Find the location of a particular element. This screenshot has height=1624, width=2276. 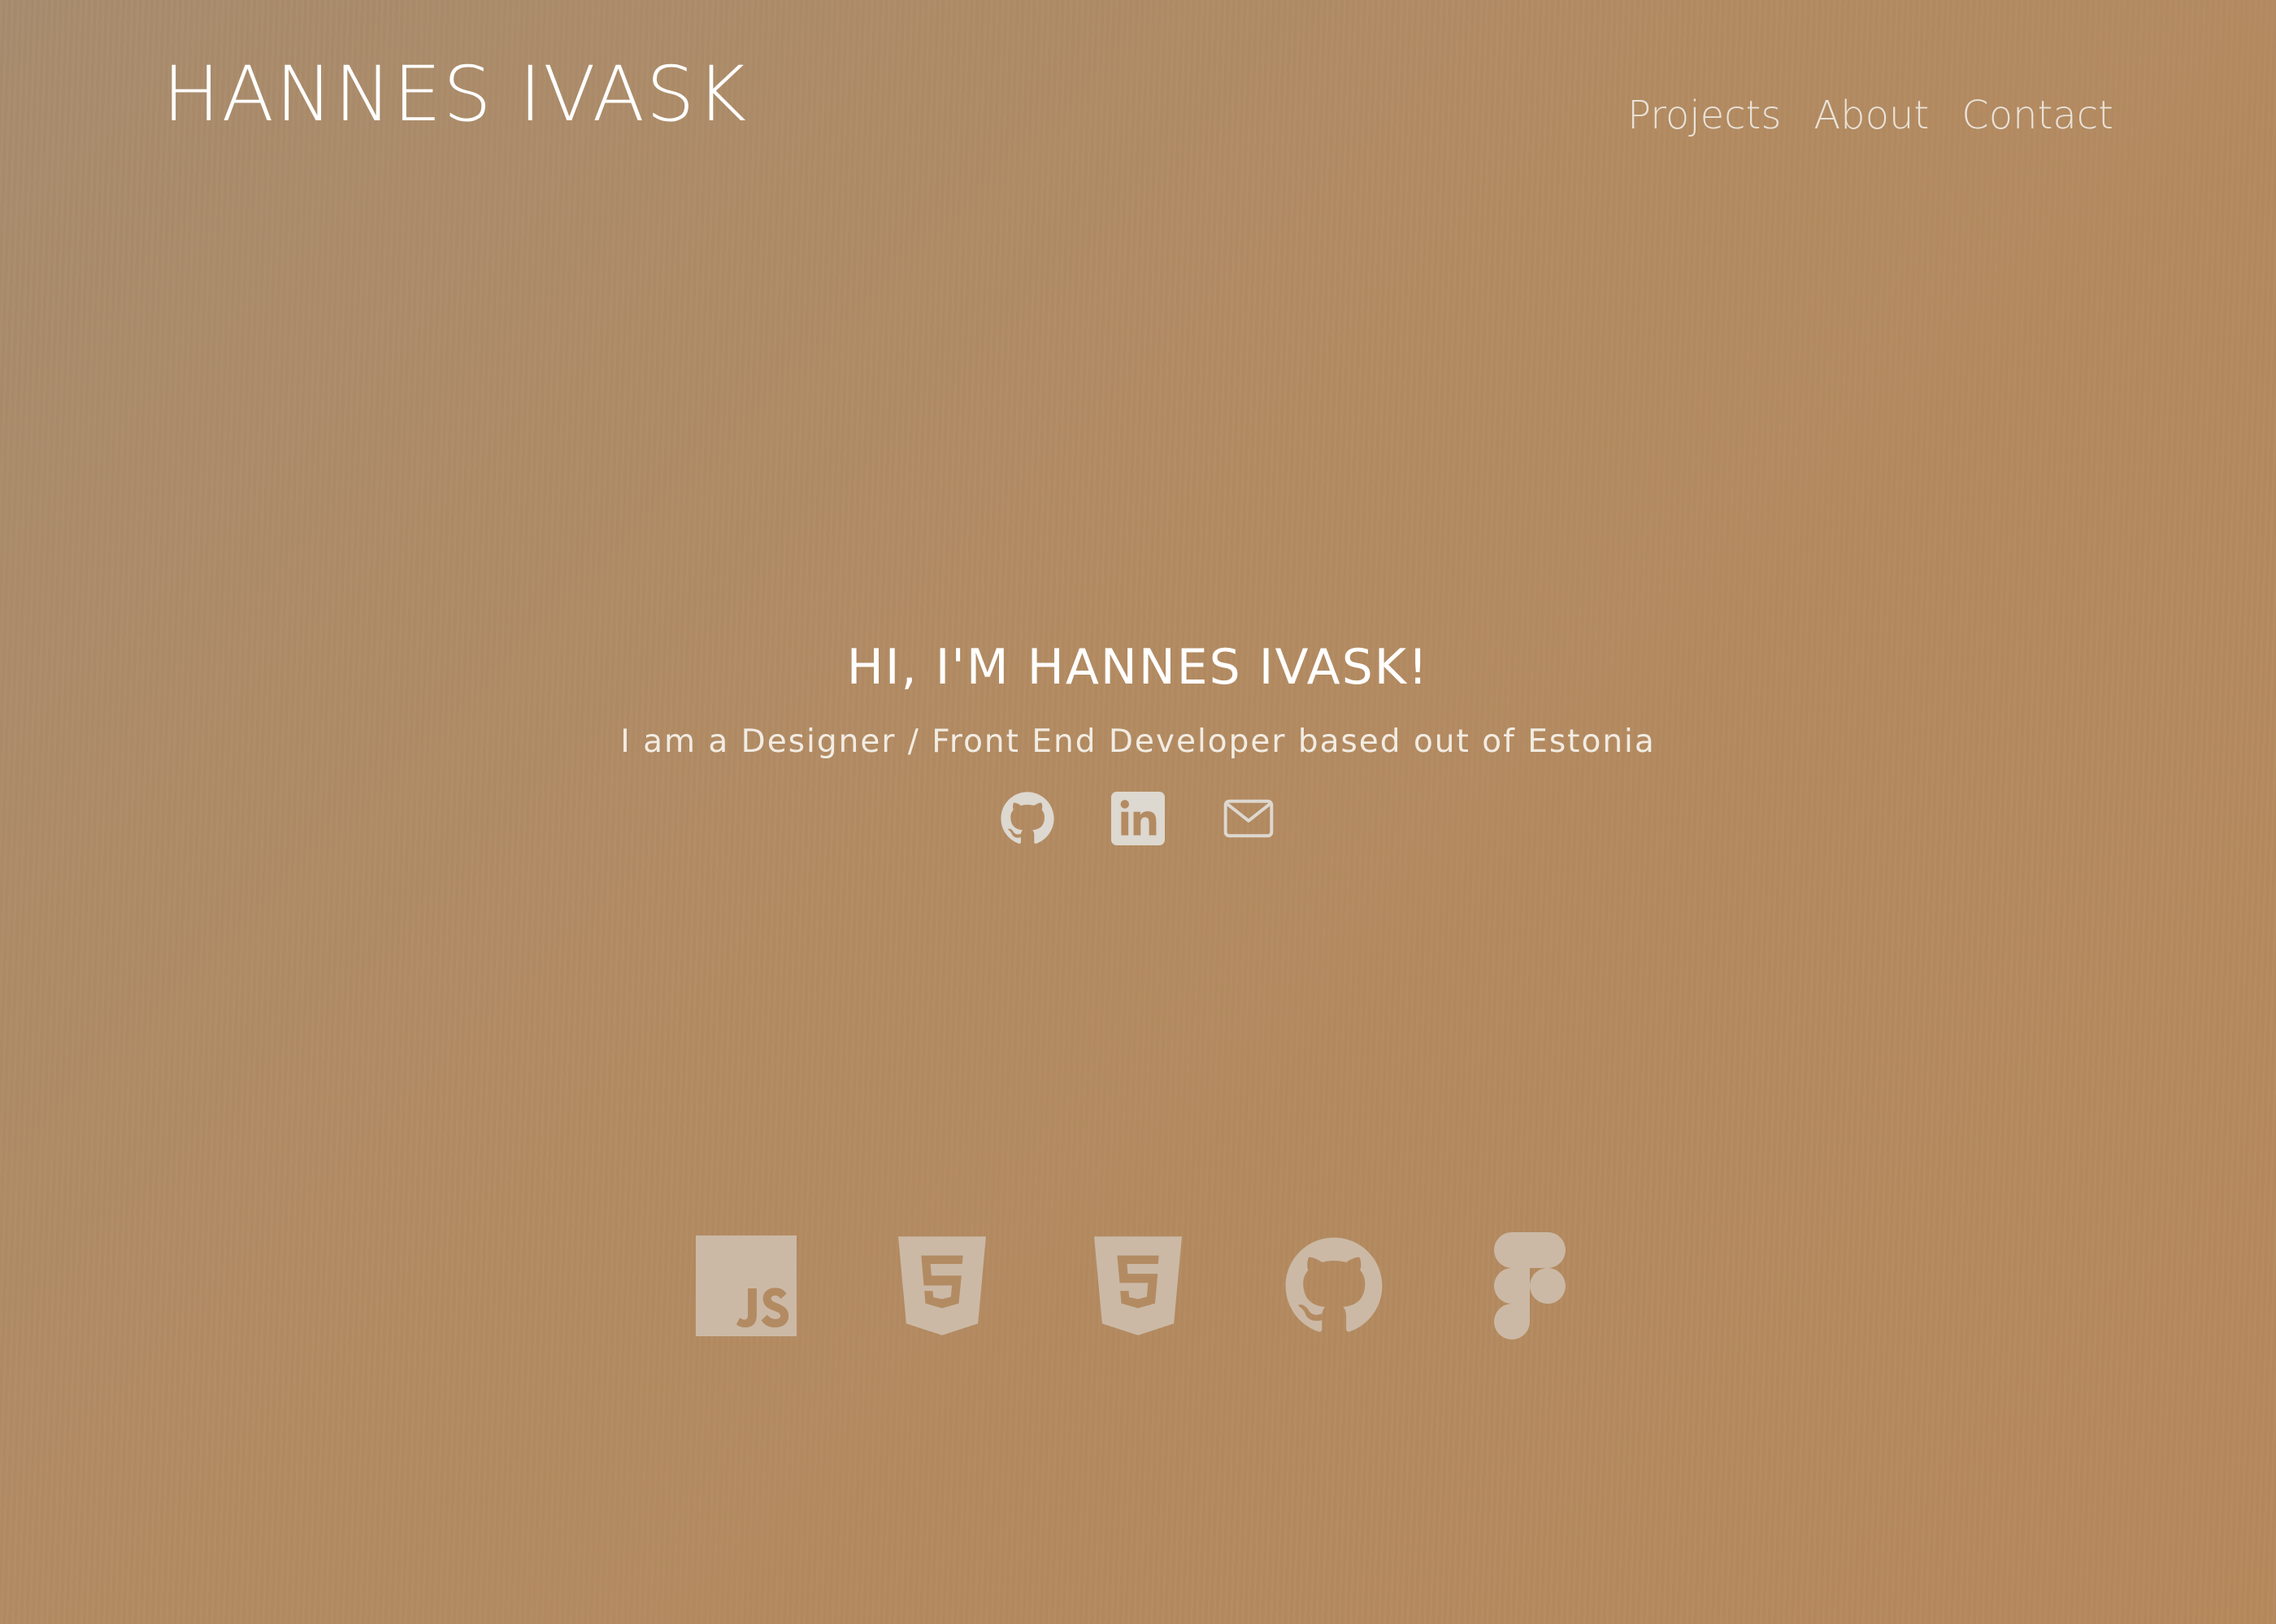

javascript-tech is located at coordinates (746, 1285).